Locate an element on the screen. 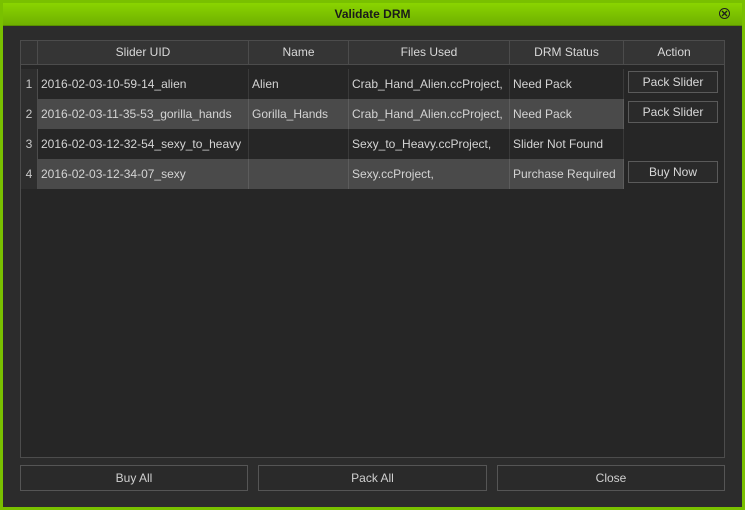  row-number: 1 is located at coordinates (29, 84).